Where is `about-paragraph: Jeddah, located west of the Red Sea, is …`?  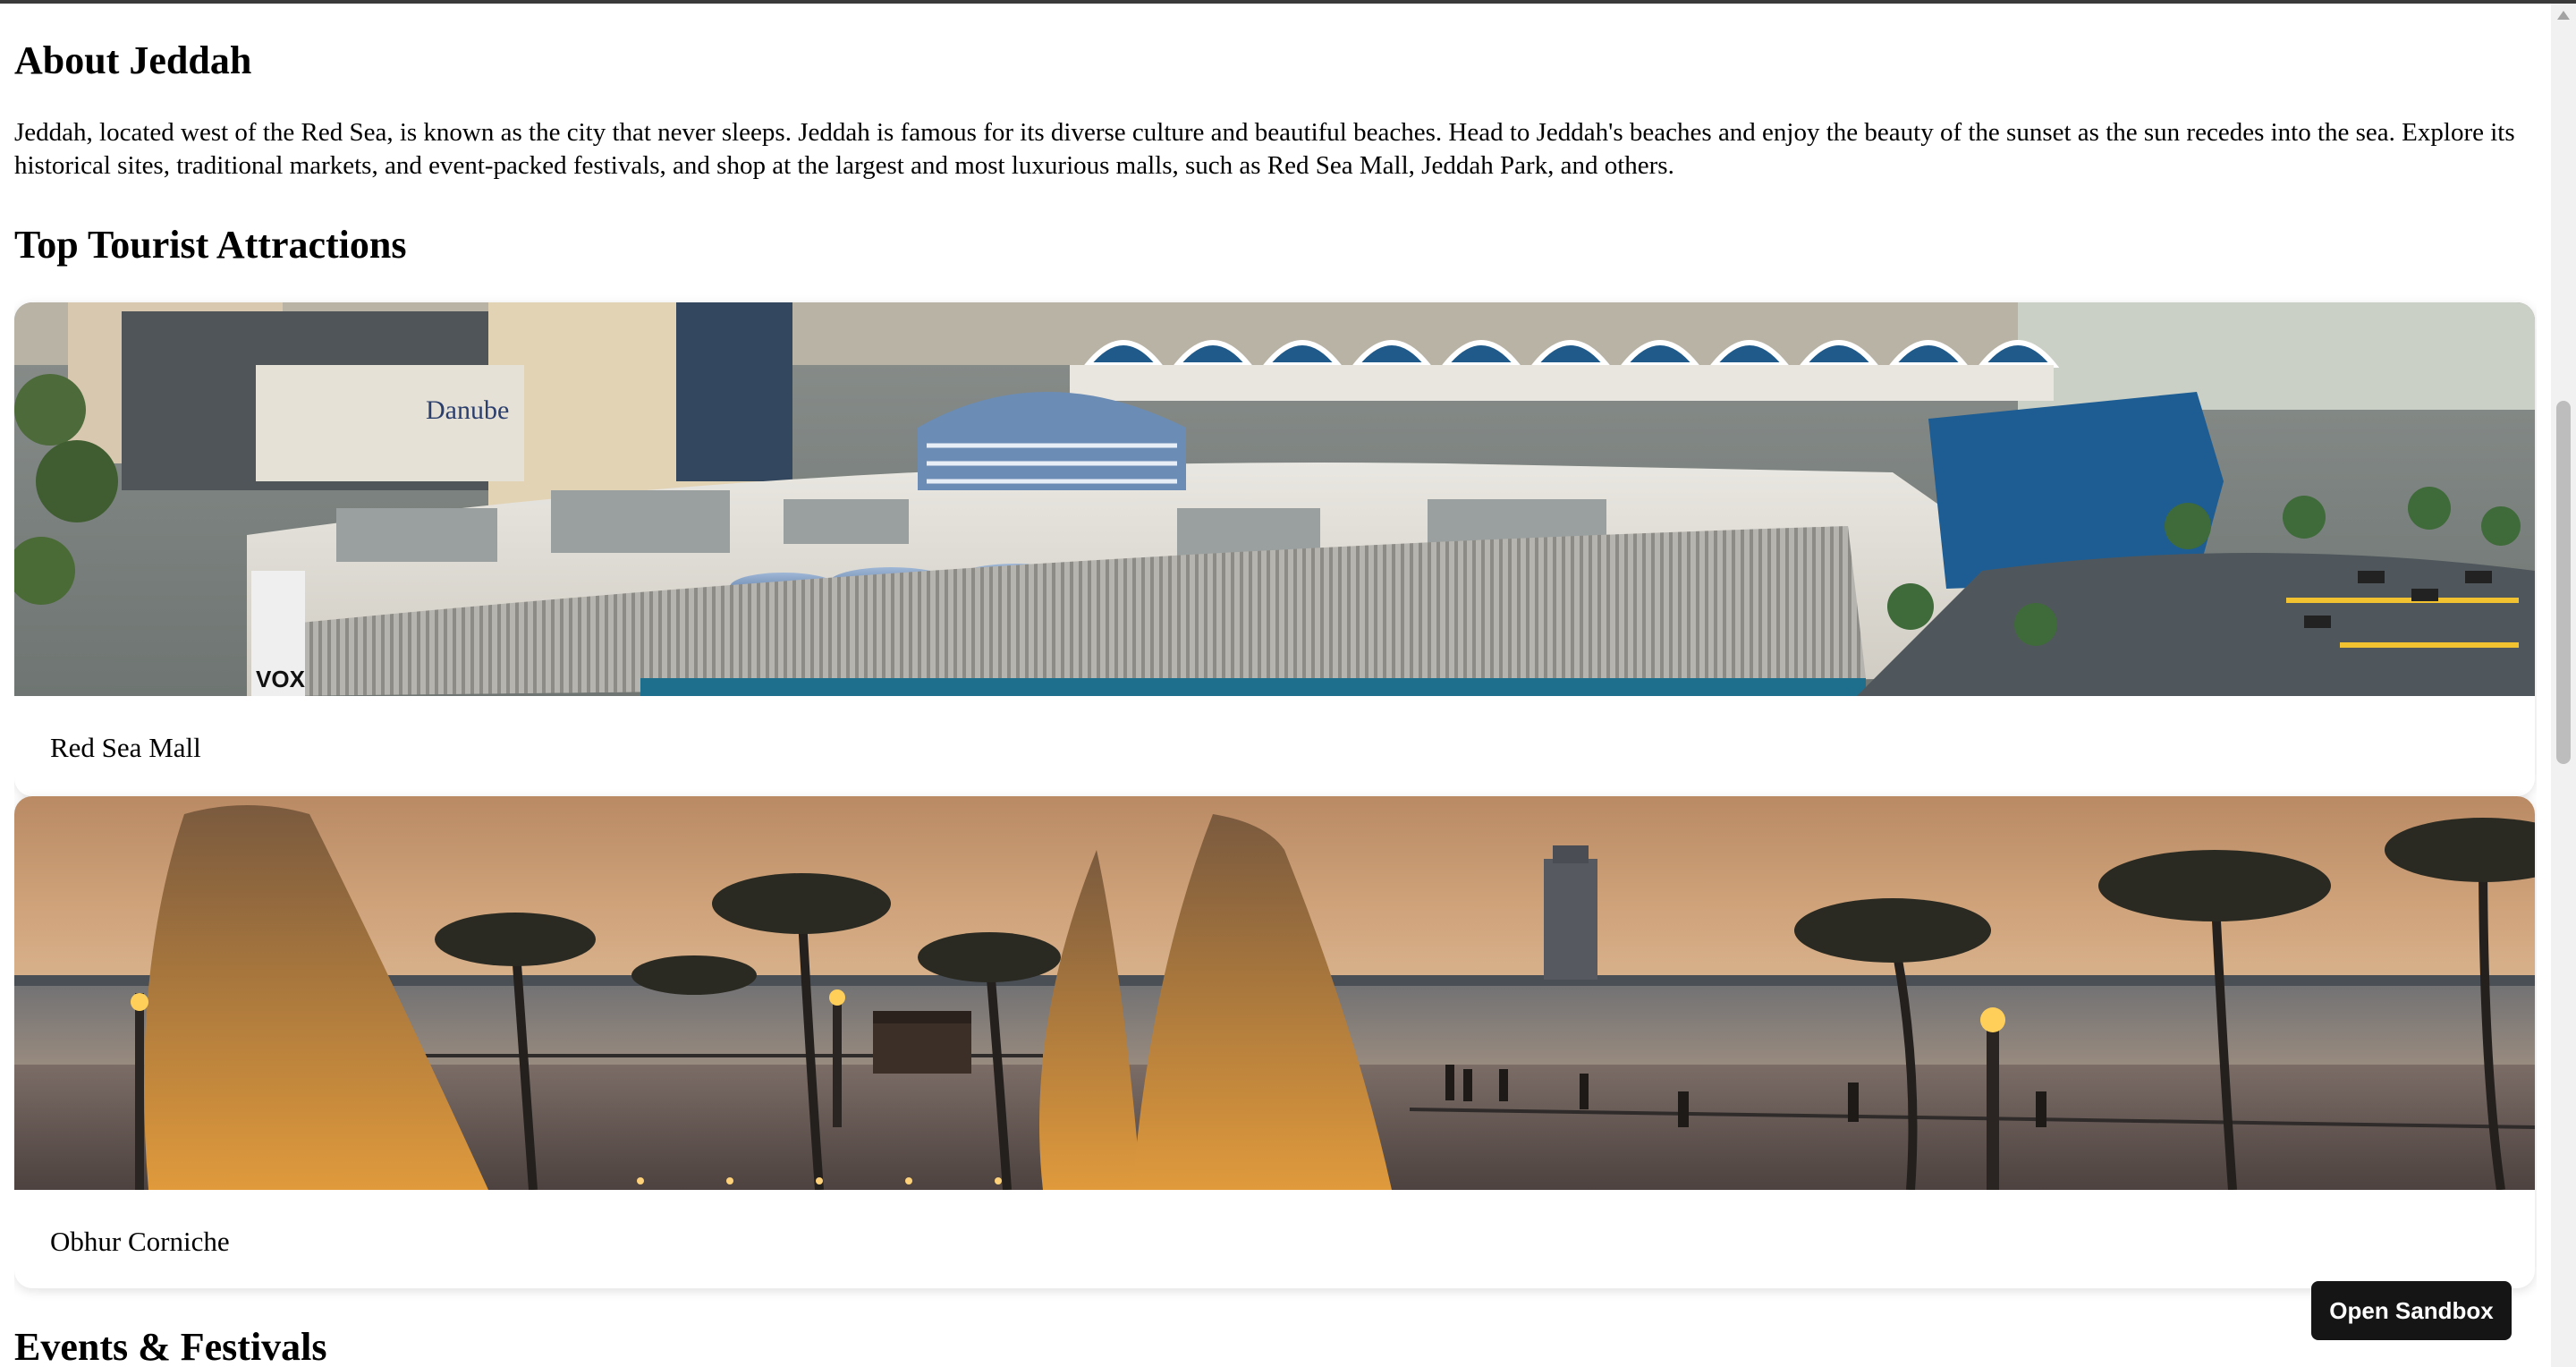
about-paragraph: Jeddah, located west of the Red Sea, is … is located at coordinates (1264, 149).